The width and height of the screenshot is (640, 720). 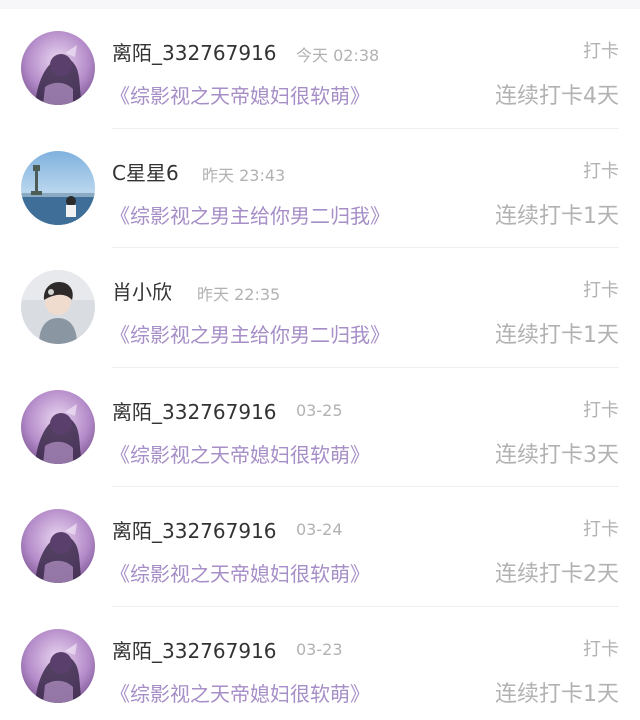 What do you see at coordinates (239, 294) in the screenshot?
I see `timestamp: 昨天 22:35` at bounding box center [239, 294].